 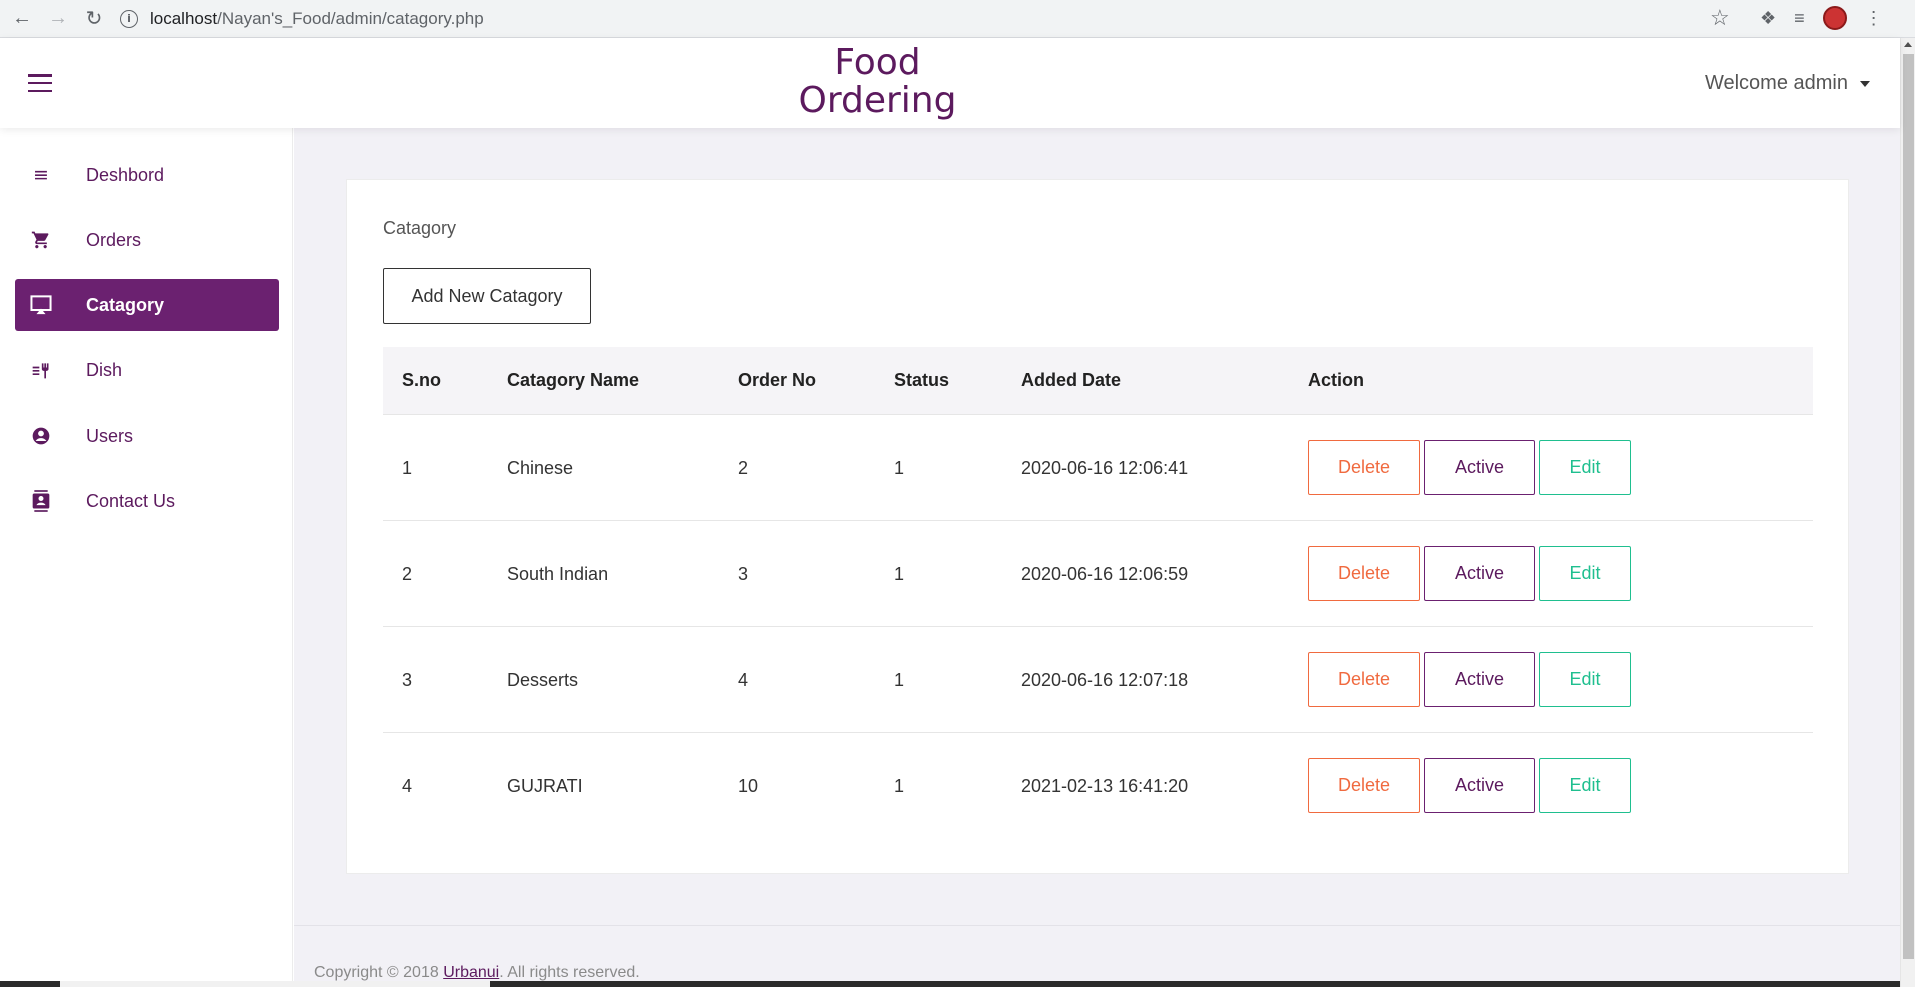 What do you see at coordinates (950, 984) in the screenshot?
I see `horizontal-scrollbar` at bounding box center [950, 984].